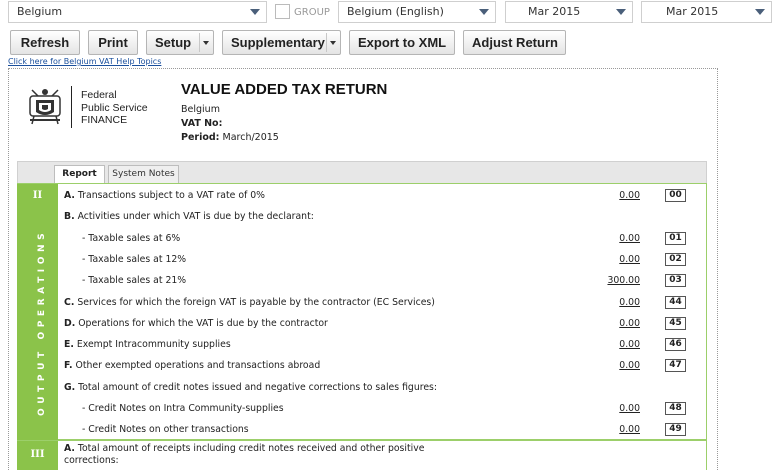  I want to click on box-code: 47, so click(675, 365).